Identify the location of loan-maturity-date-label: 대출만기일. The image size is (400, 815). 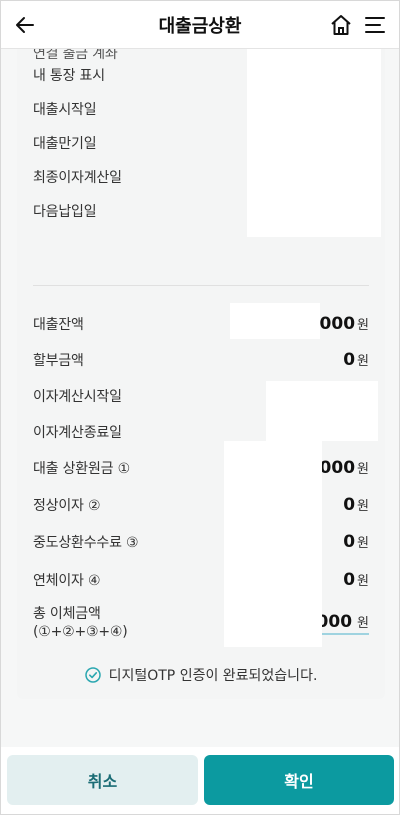
(65, 144).